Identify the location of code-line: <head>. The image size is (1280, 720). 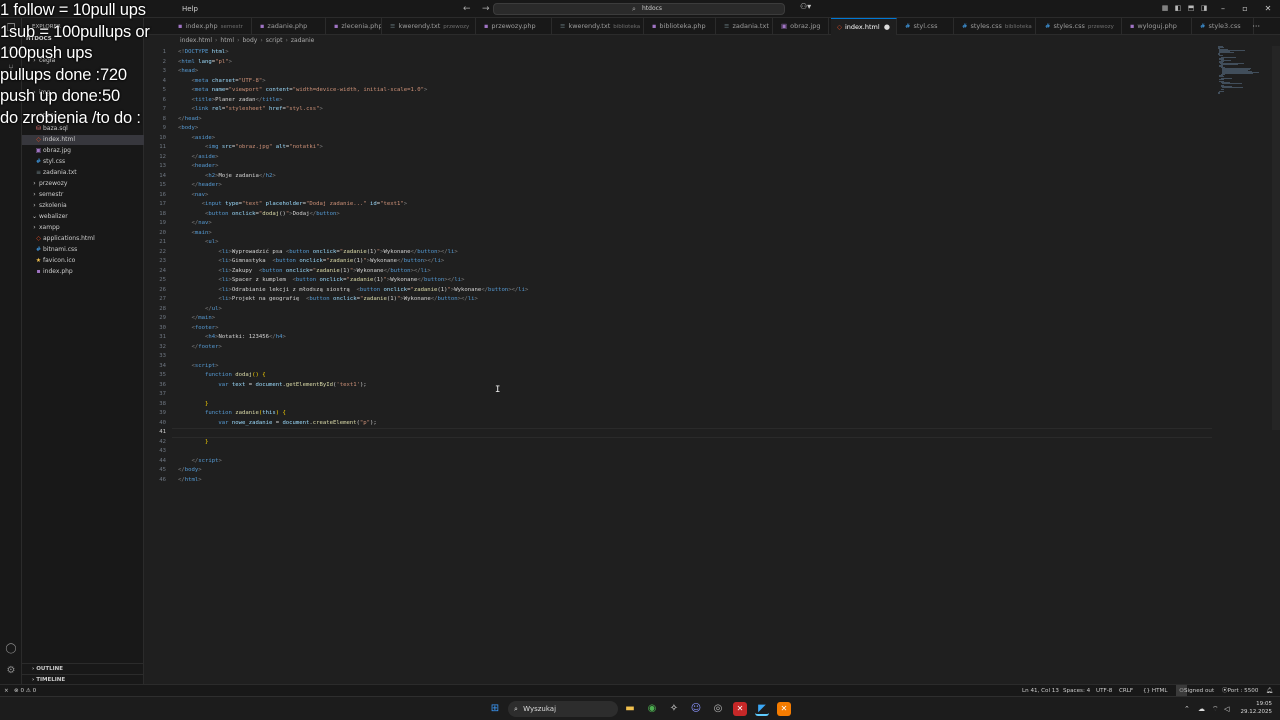
(188, 72).